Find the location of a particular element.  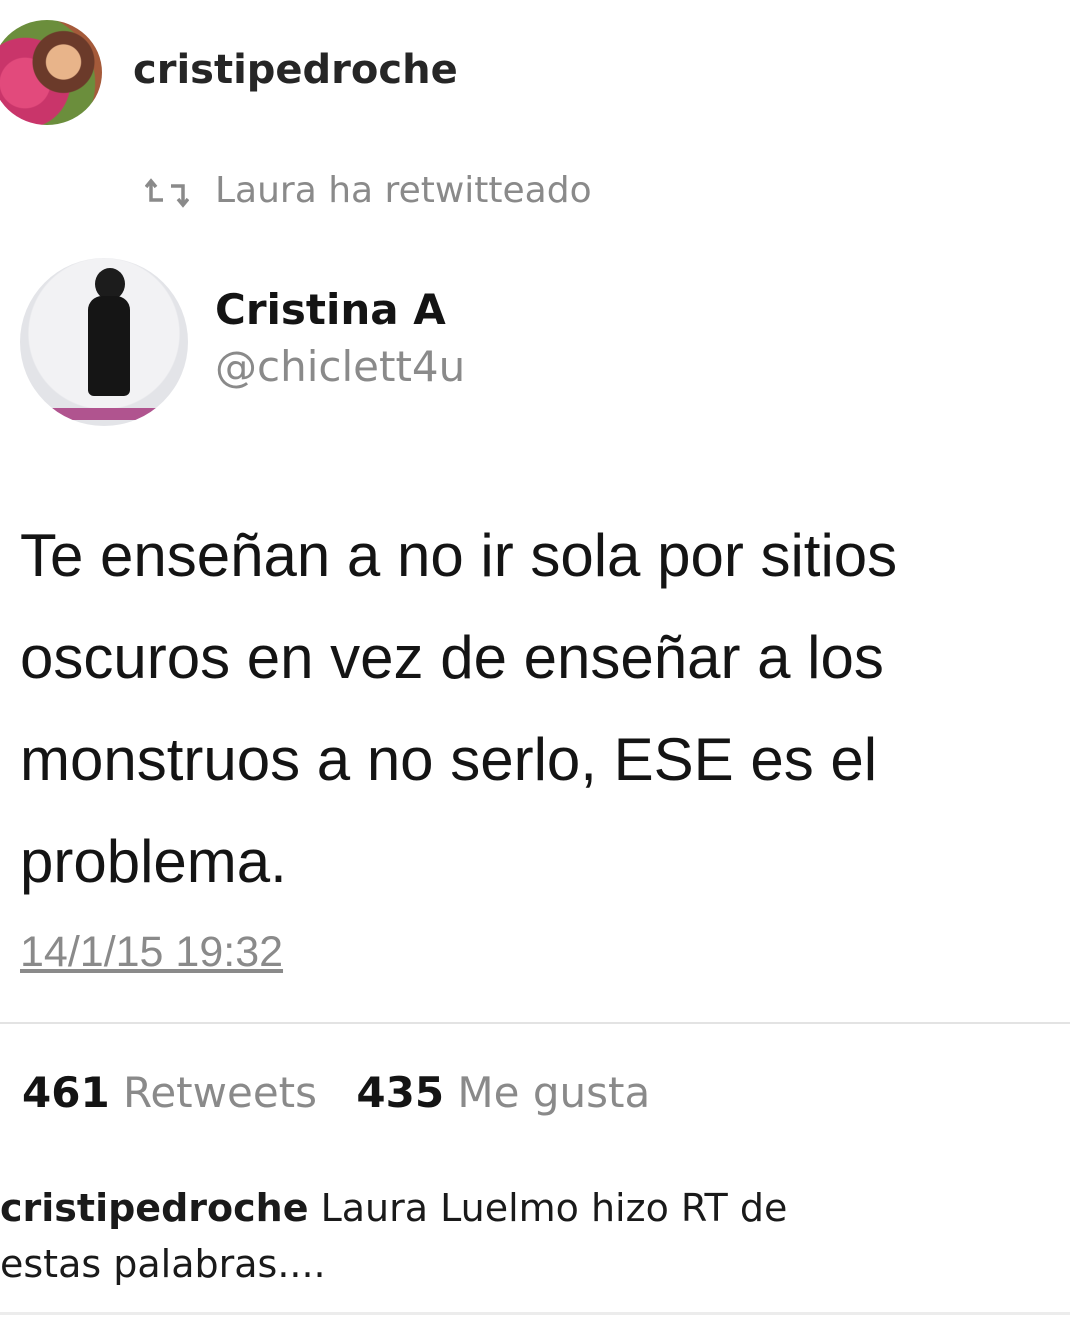

bottom-divider is located at coordinates (535, 1313).